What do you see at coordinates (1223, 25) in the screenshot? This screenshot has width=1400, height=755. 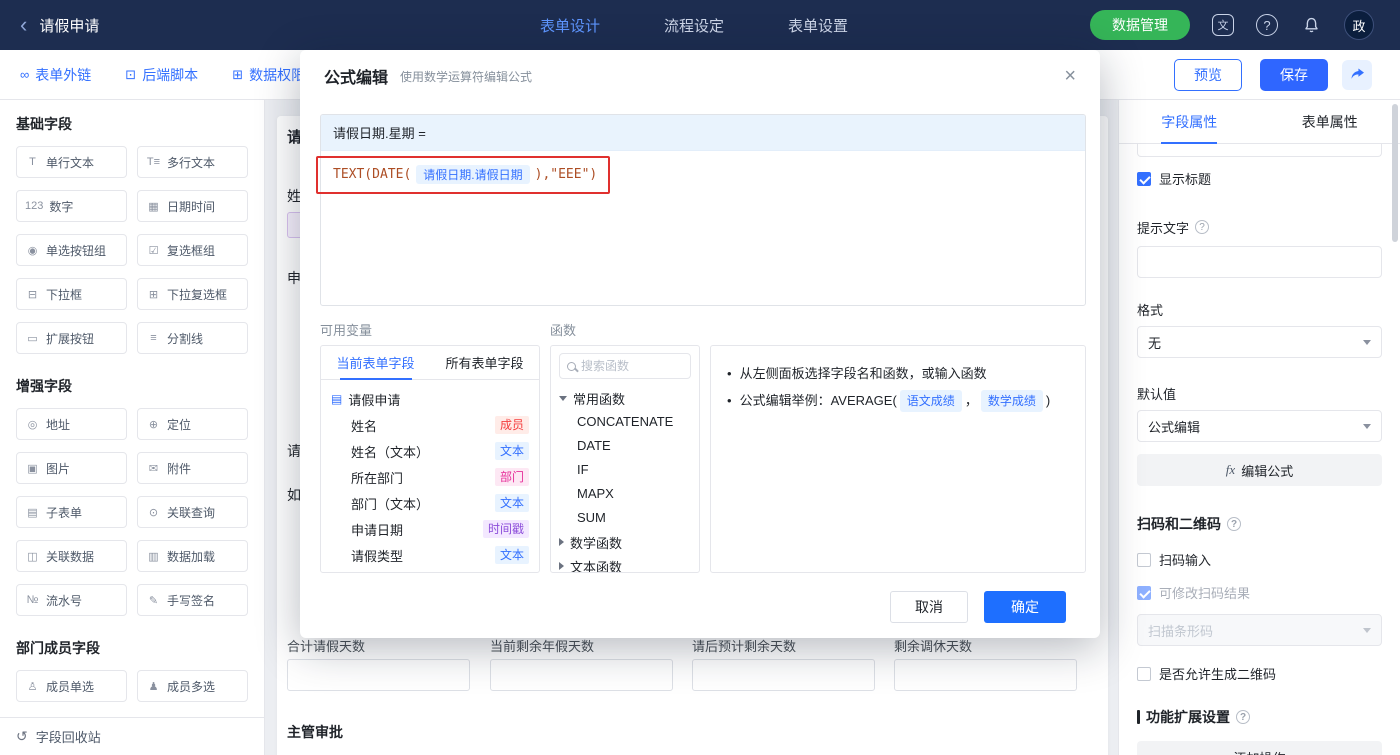 I see `translate-icon: 文` at bounding box center [1223, 25].